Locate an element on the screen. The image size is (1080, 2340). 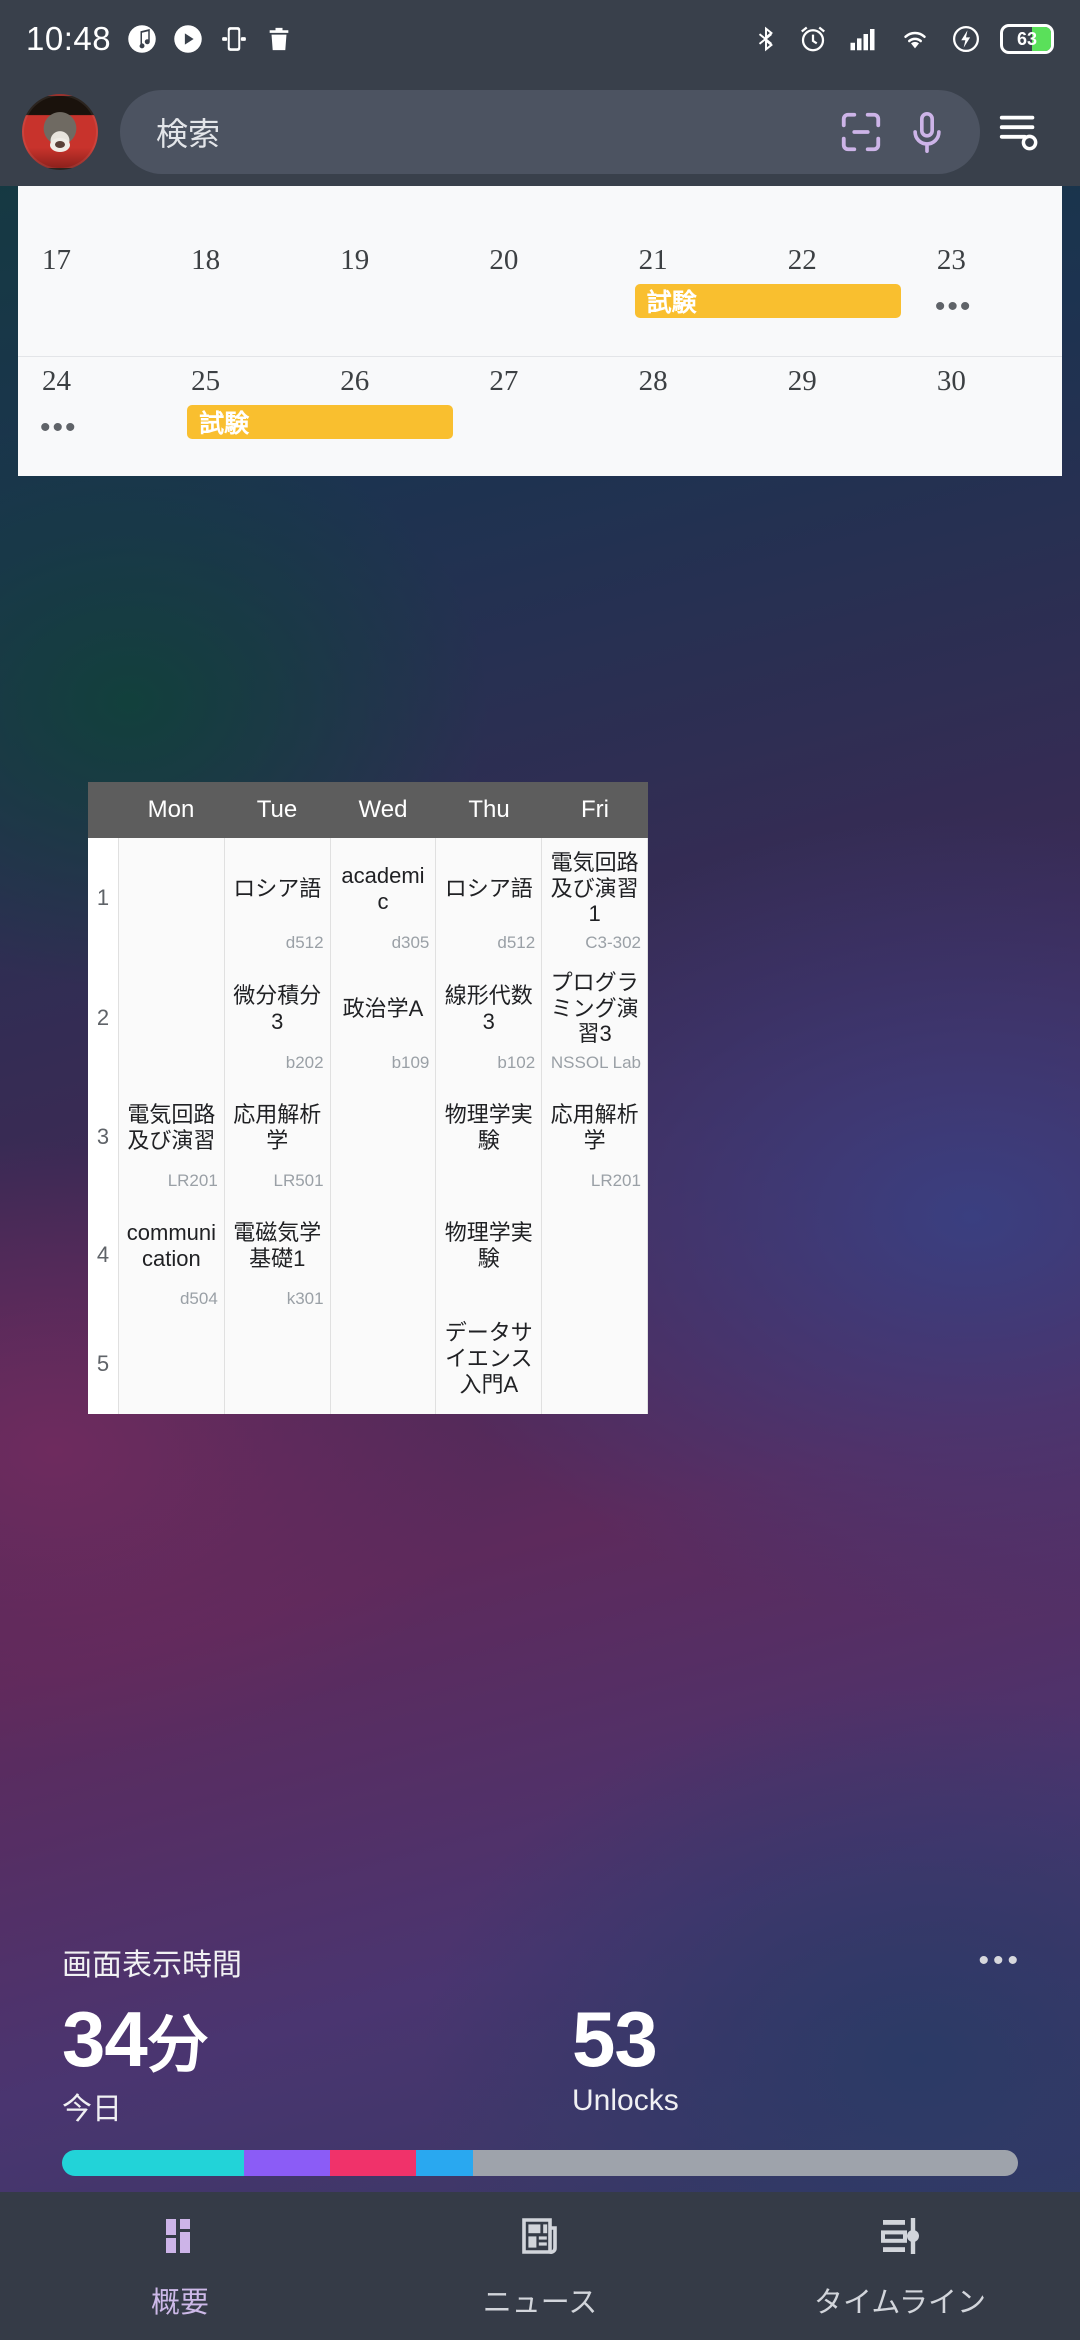
timetable-cell-room: b109 is located at coordinates (410, 1062).